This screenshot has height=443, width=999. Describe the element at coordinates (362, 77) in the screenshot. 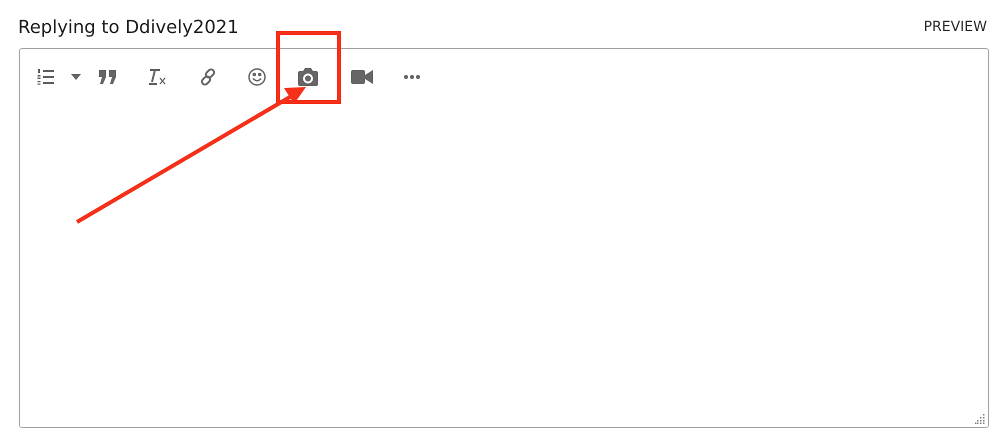

I see `video-camera-icon` at that location.